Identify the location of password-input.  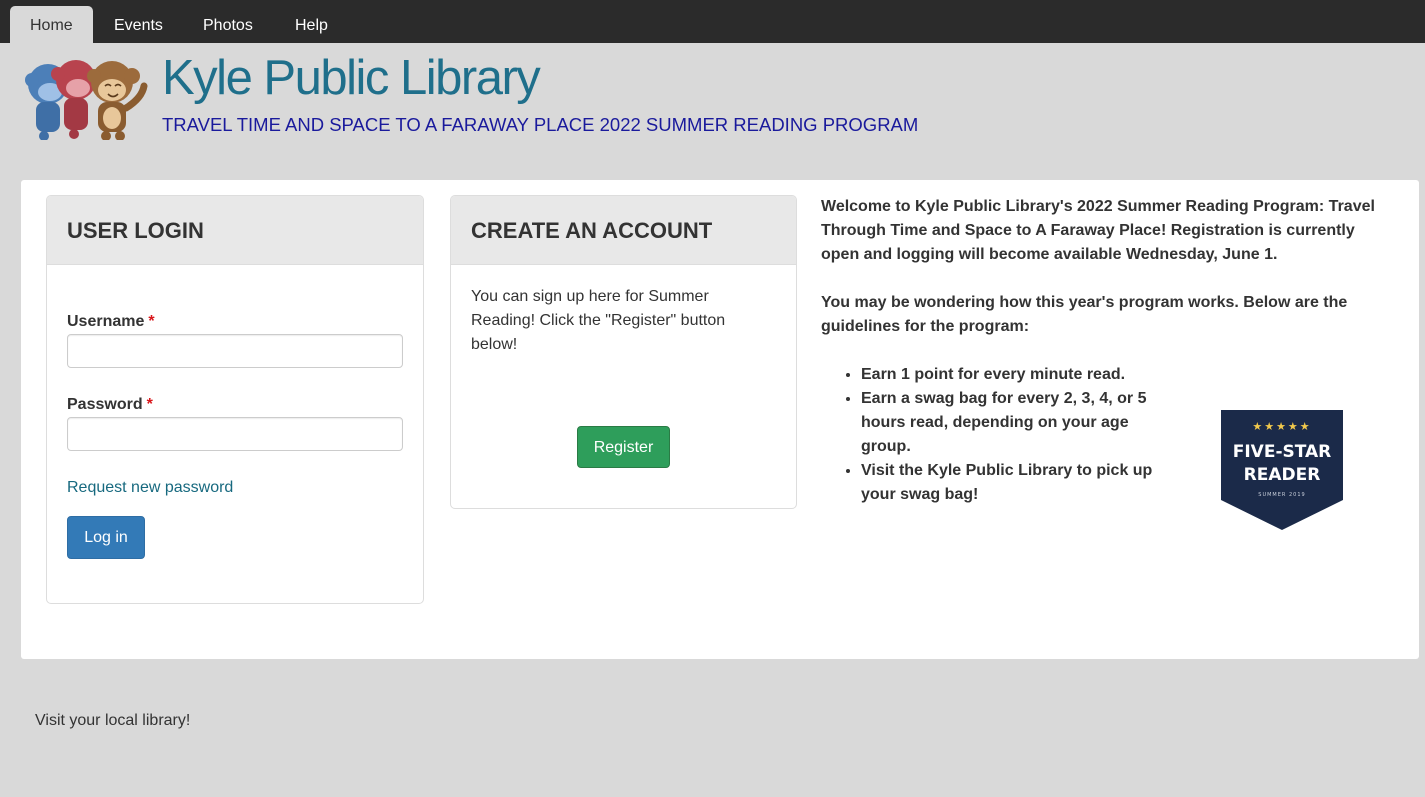
(235, 434).